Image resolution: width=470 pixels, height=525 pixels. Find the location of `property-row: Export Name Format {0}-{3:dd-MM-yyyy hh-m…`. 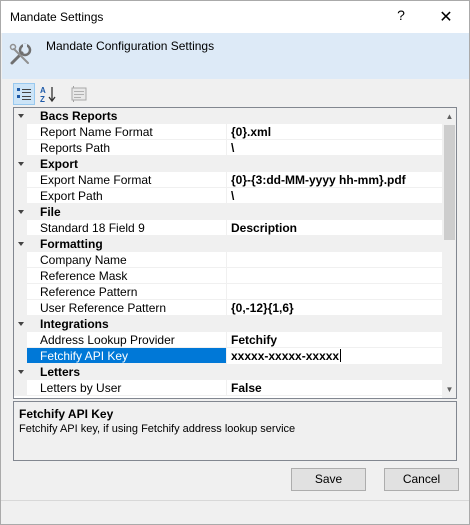

property-row: Export Name Format {0}-{3:dd-MM-yyyy hh-m… is located at coordinates (228, 180).